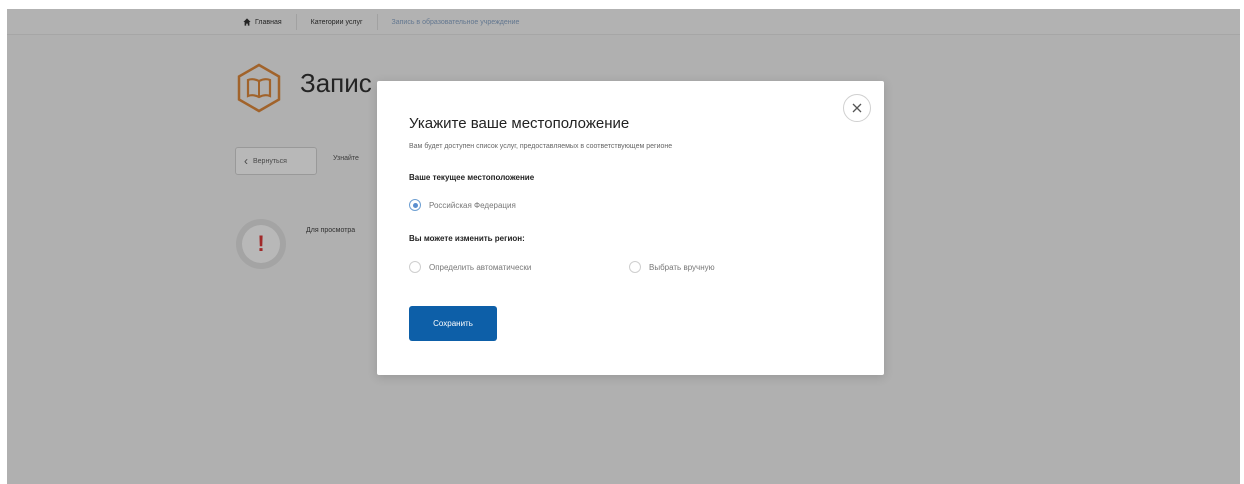  I want to click on current-location-option: Российская Федерация, so click(462, 205).